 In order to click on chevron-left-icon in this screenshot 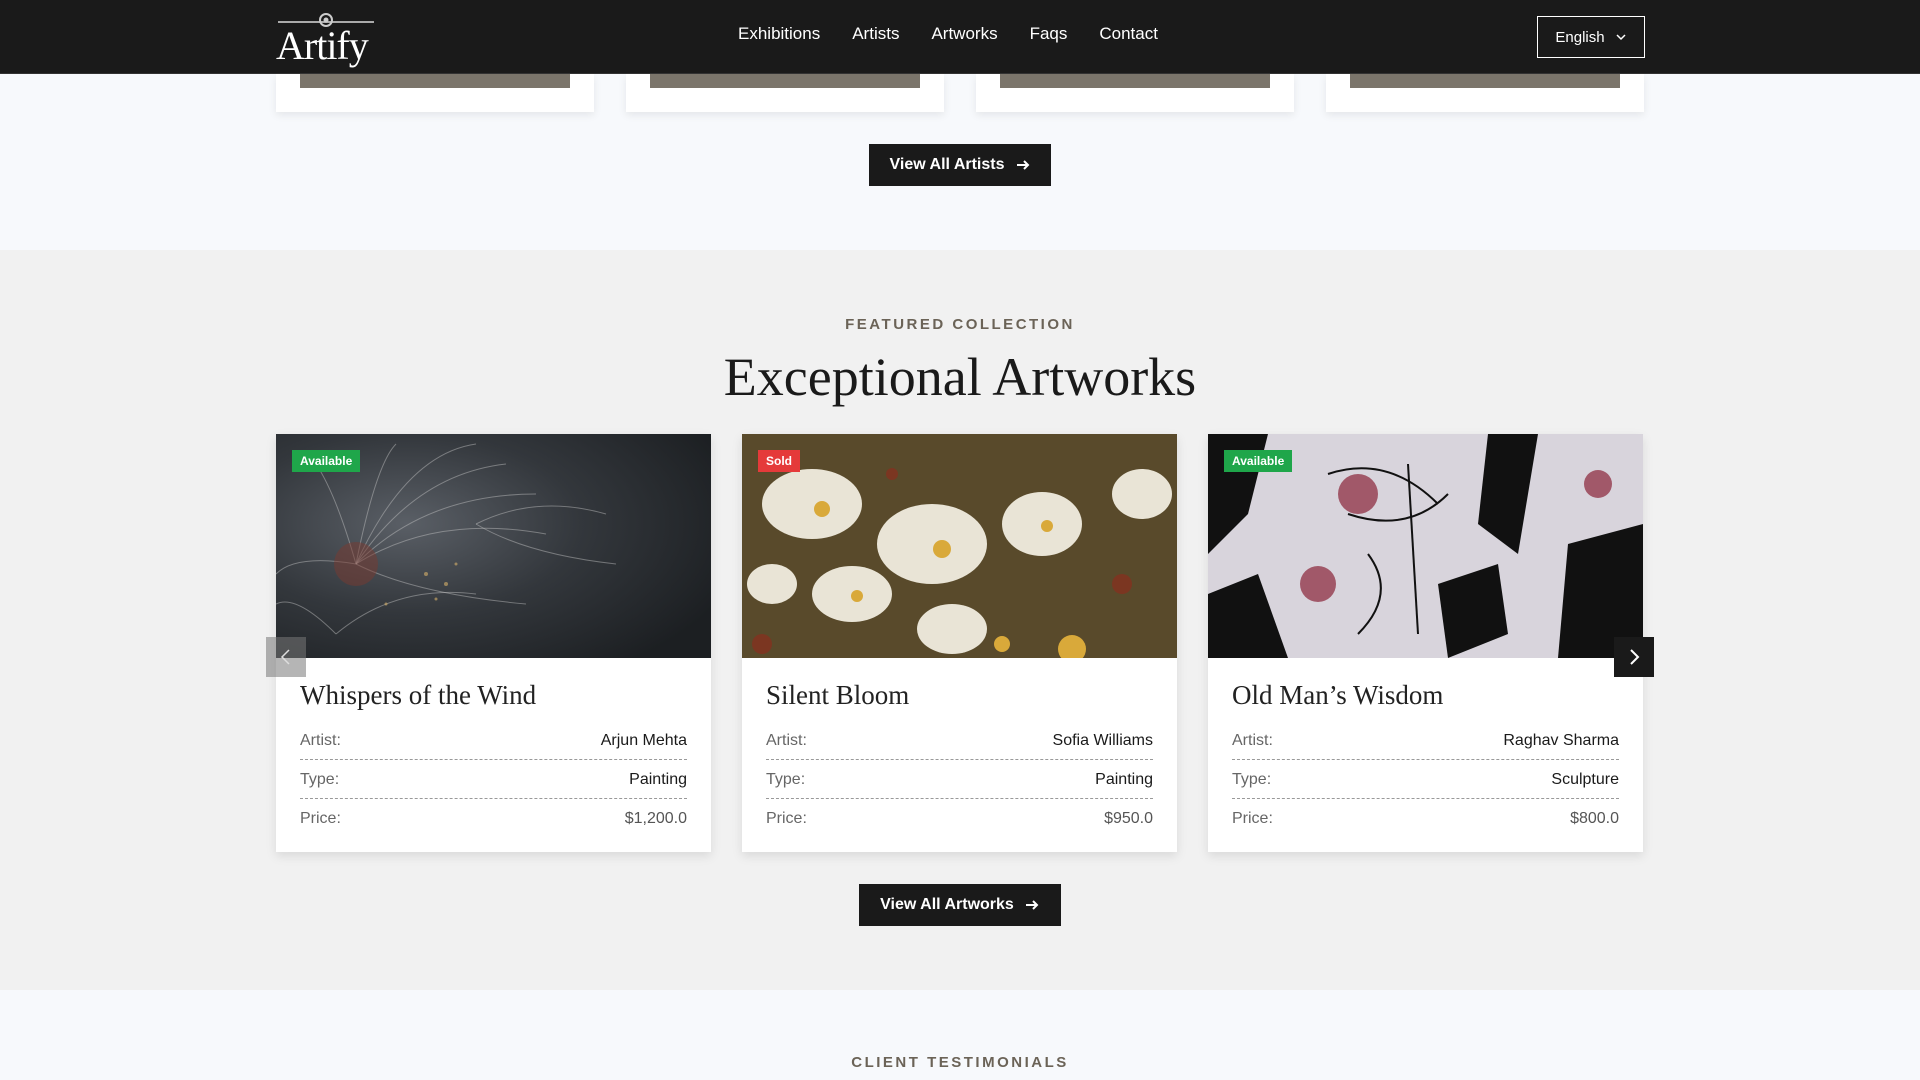, I will do `click(285, 657)`.